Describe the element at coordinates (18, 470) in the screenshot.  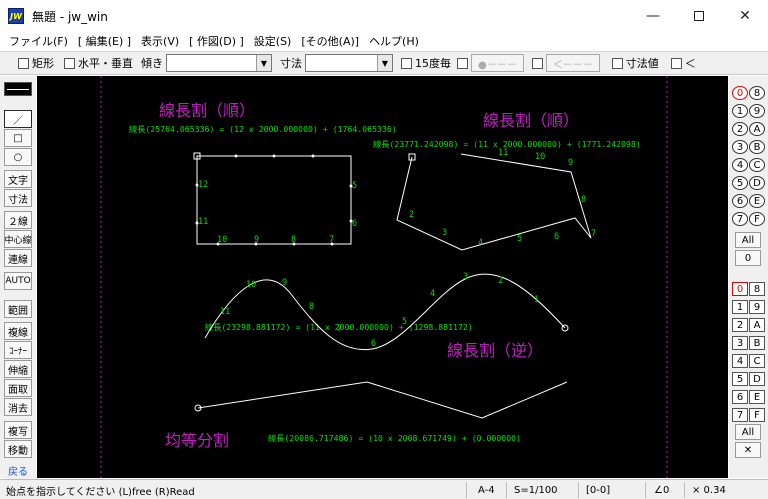
I see `tool-undo: 戻る` at that location.